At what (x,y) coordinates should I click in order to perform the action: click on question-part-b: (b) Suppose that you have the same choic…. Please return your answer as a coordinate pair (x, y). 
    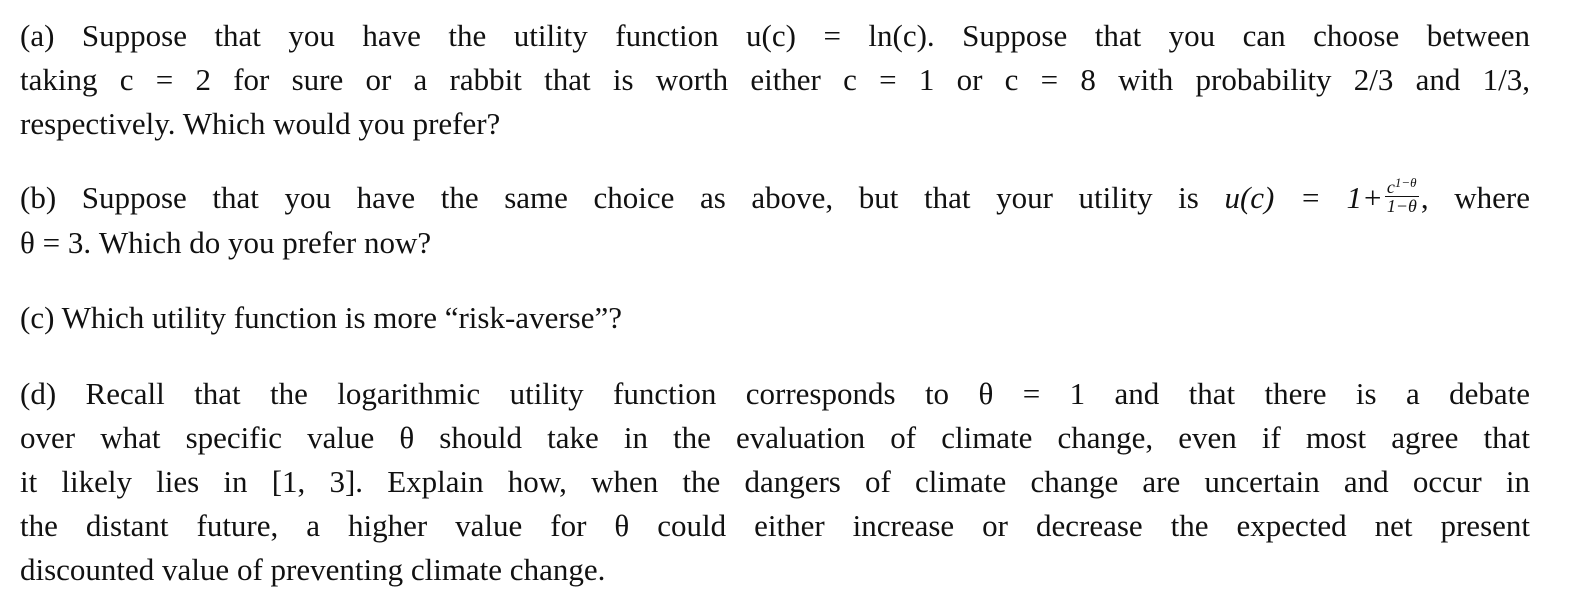
    Looking at the image, I should click on (775, 219).